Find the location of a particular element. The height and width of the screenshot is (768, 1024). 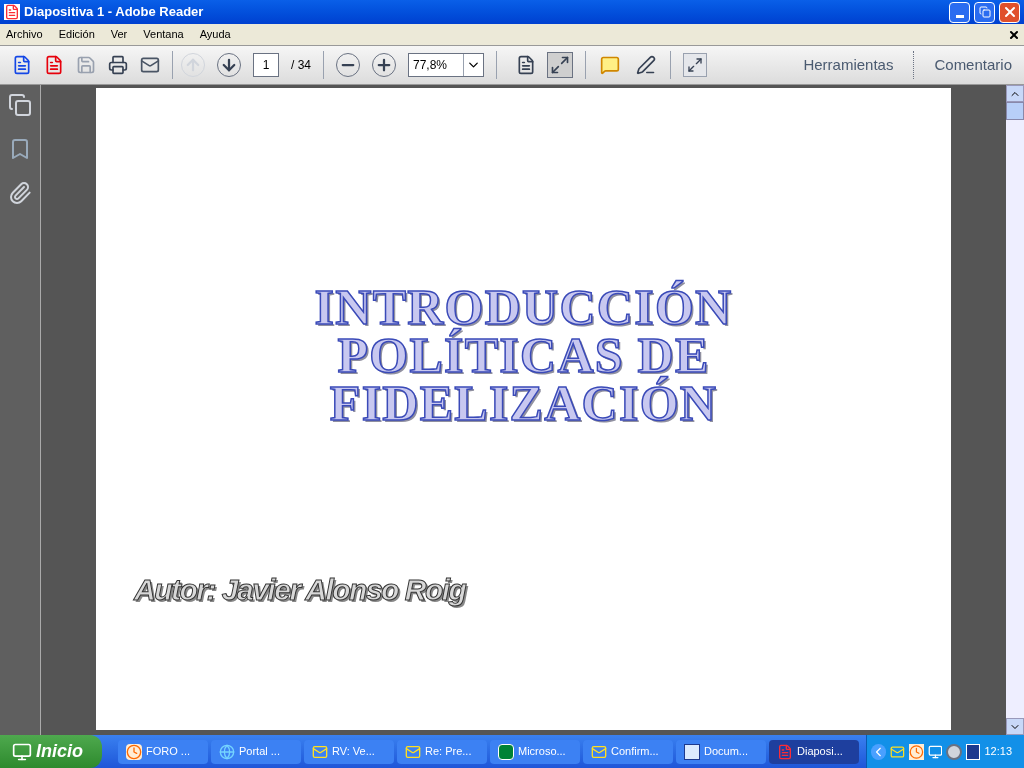

expand-button is located at coordinates (695, 65).